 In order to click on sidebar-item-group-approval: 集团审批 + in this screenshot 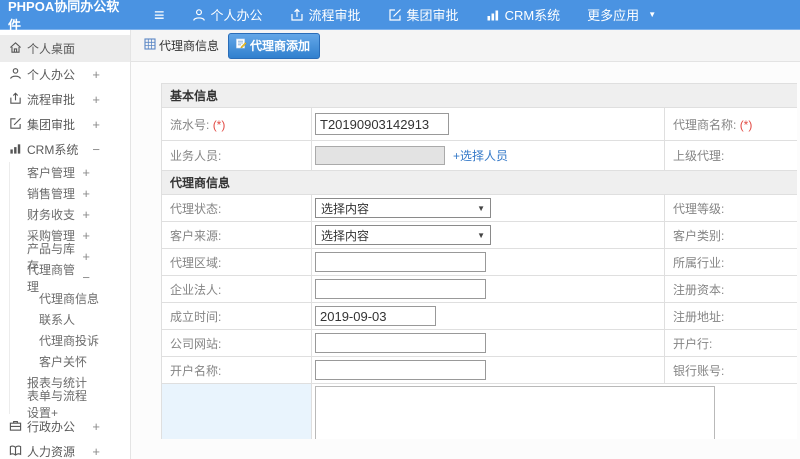, I will do `click(65, 124)`.